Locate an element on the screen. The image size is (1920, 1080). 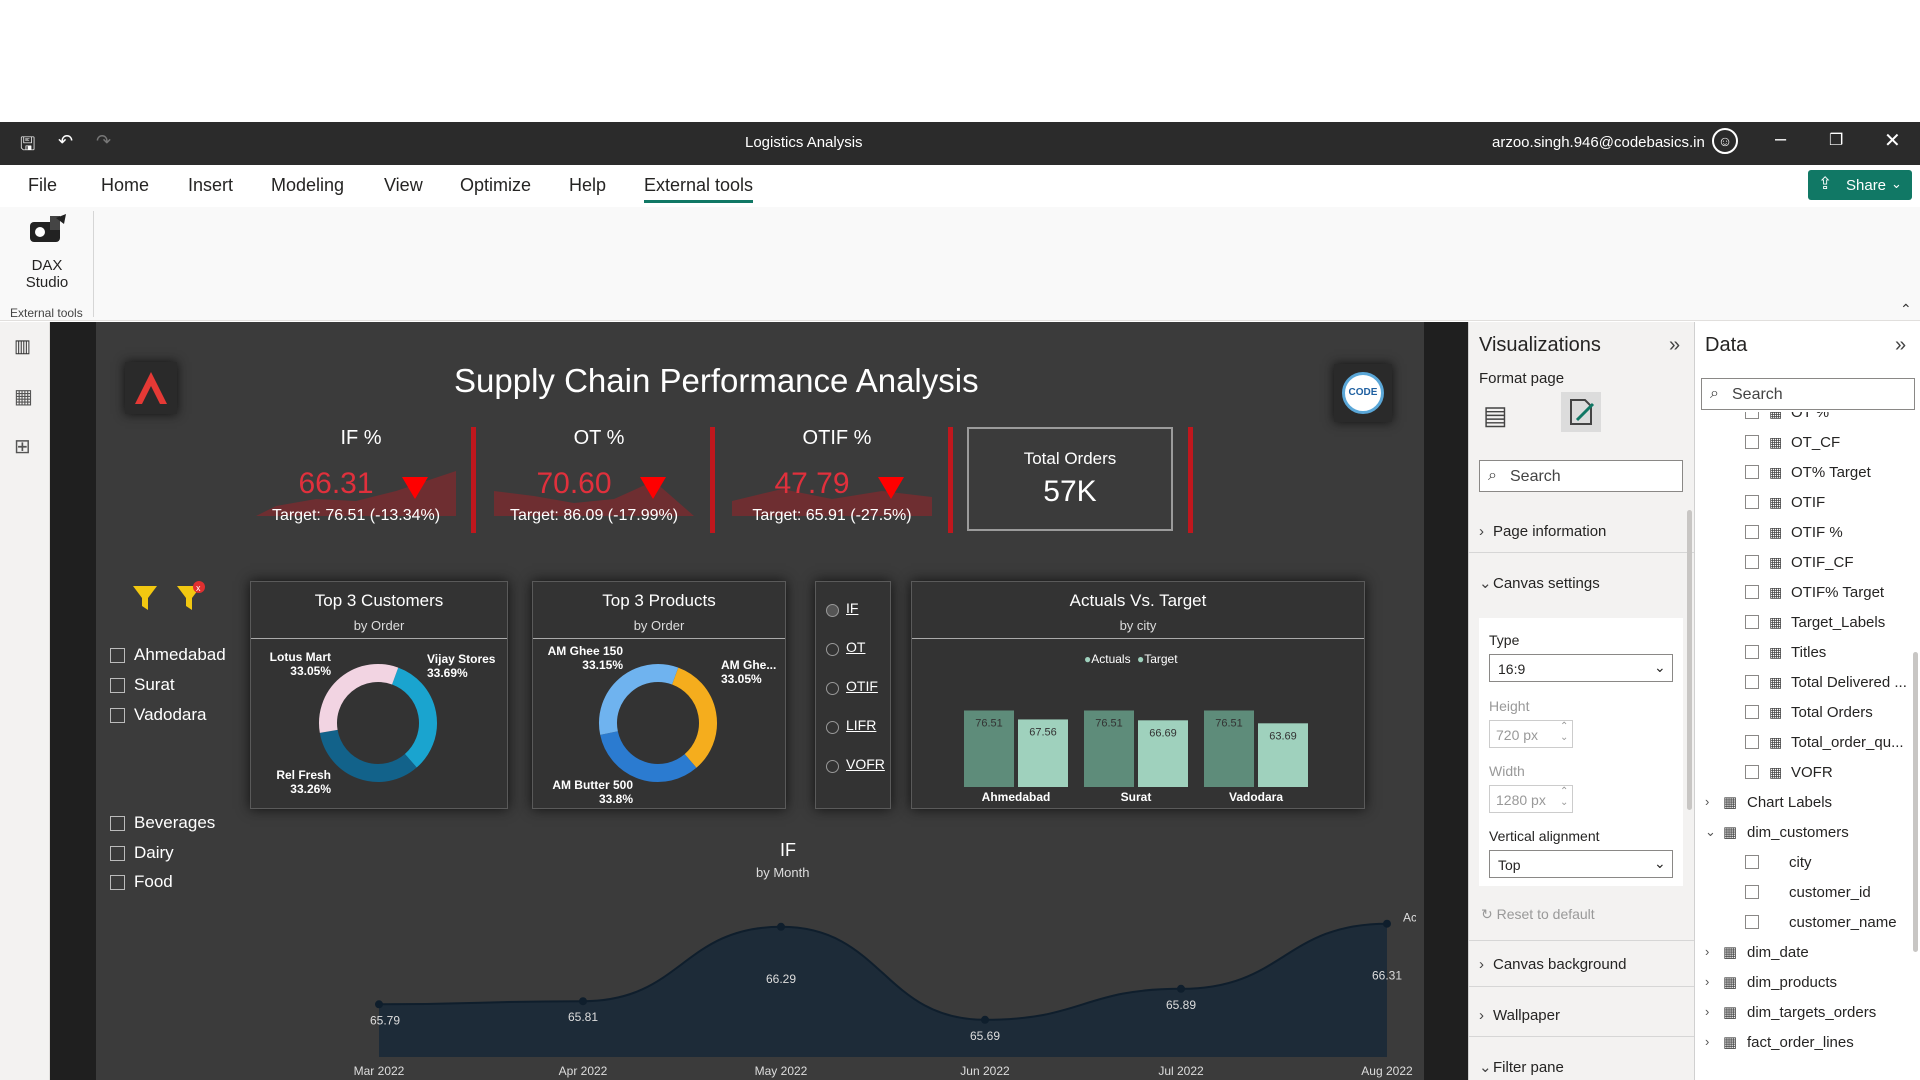
table-row: › ▦ dim_targets_orders is located at coordinates (1807, 1013).